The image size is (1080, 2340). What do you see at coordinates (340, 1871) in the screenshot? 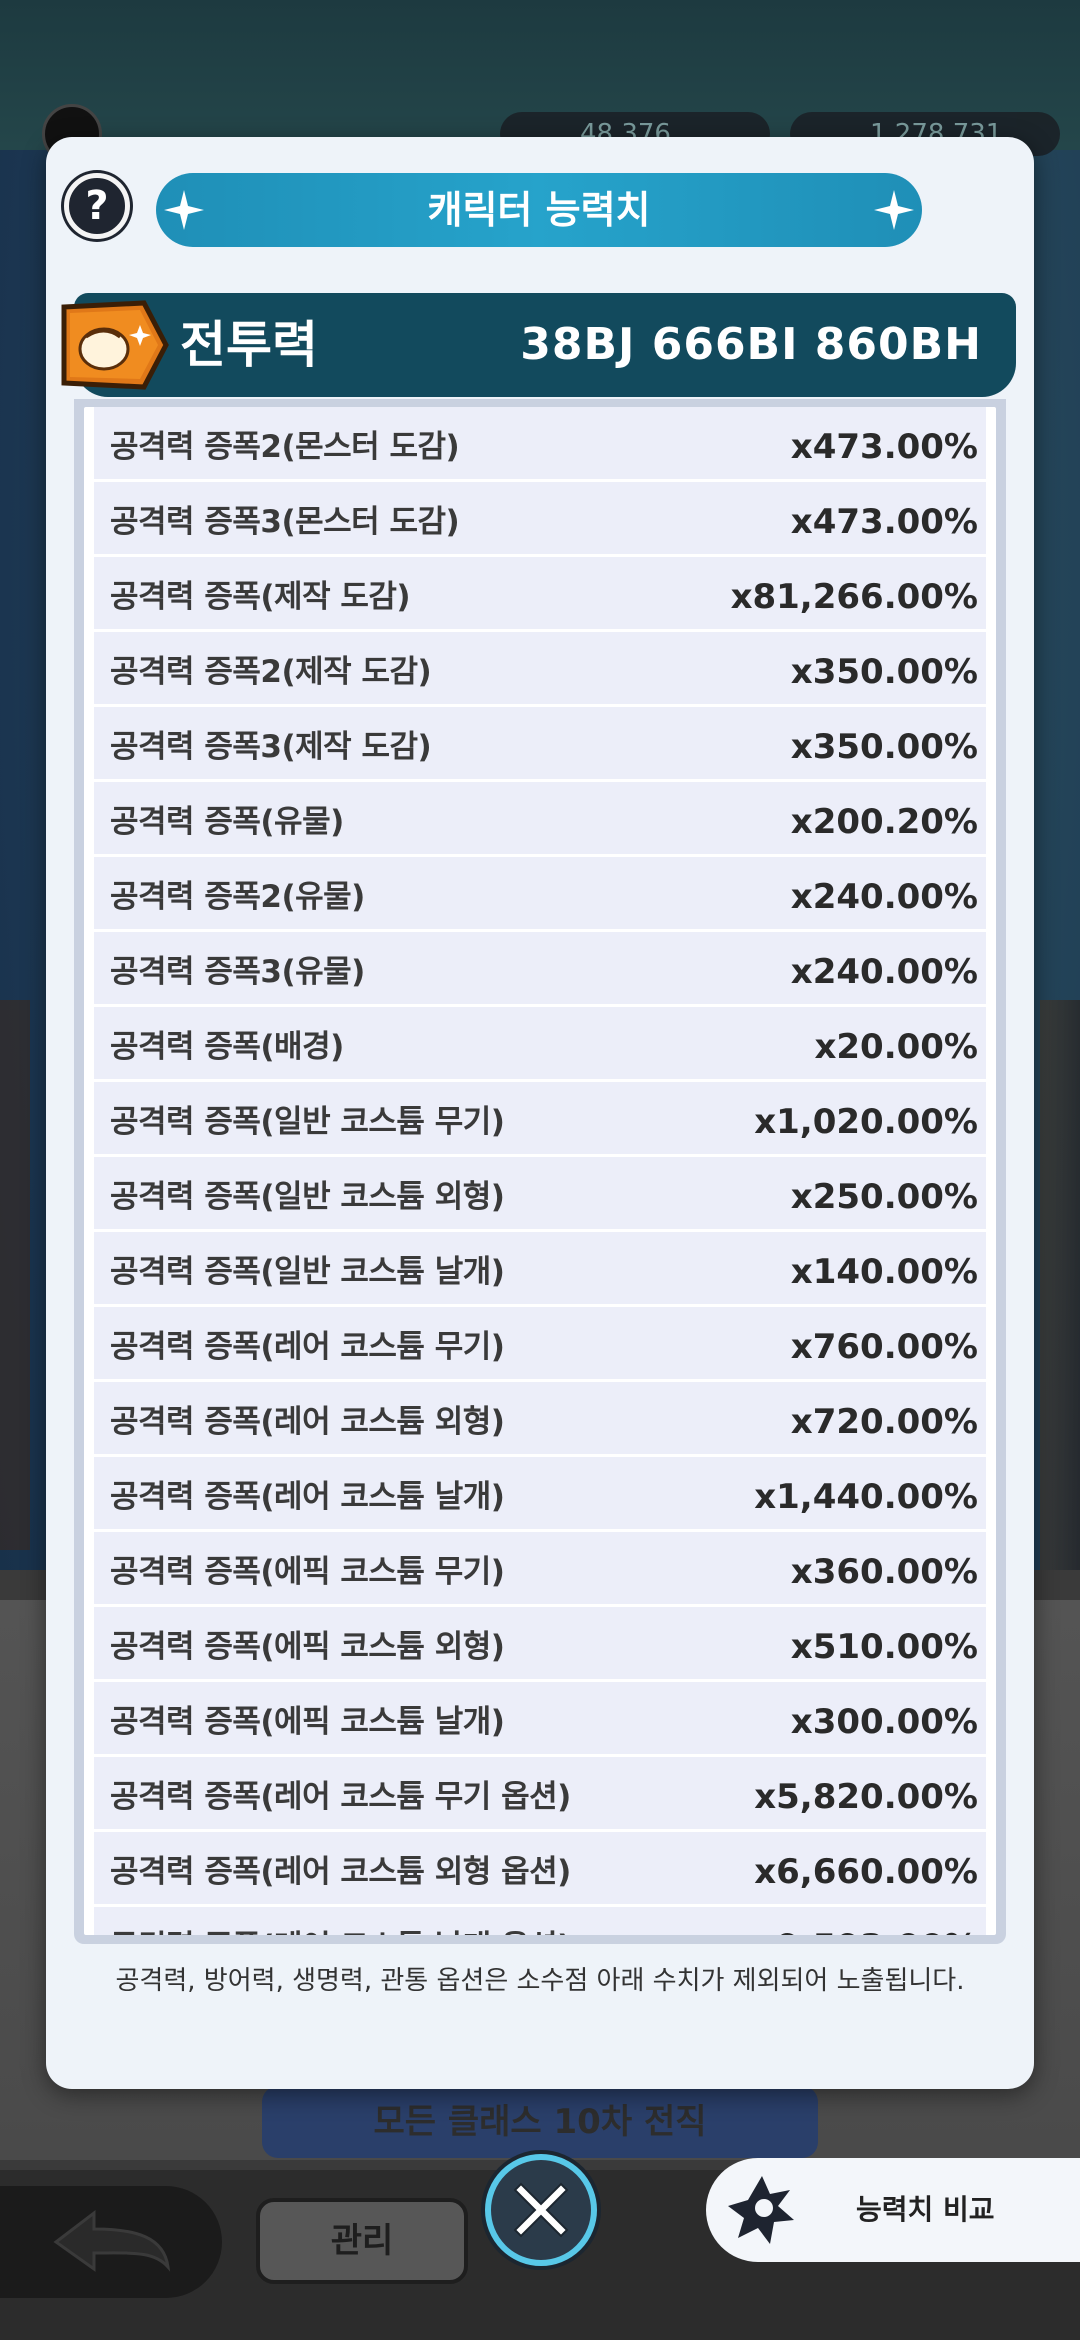
I see `stat-label: 공격력 증폭(레어 코스튬 외형 옵션)` at bounding box center [340, 1871].